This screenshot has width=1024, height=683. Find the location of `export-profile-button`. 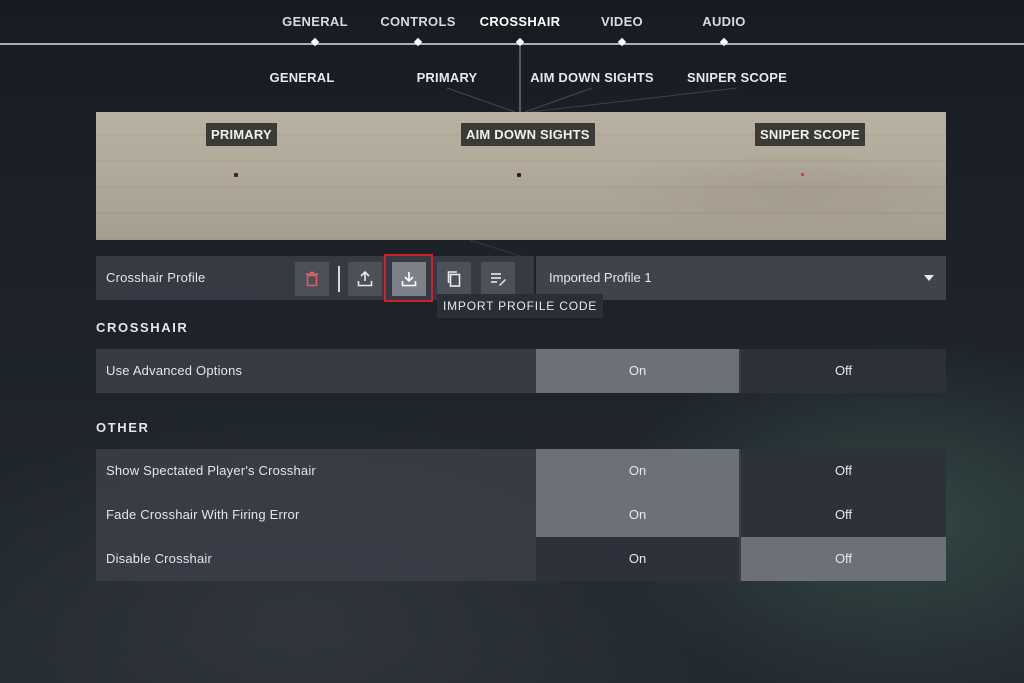

export-profile-button is located at coordinates (365, 279).